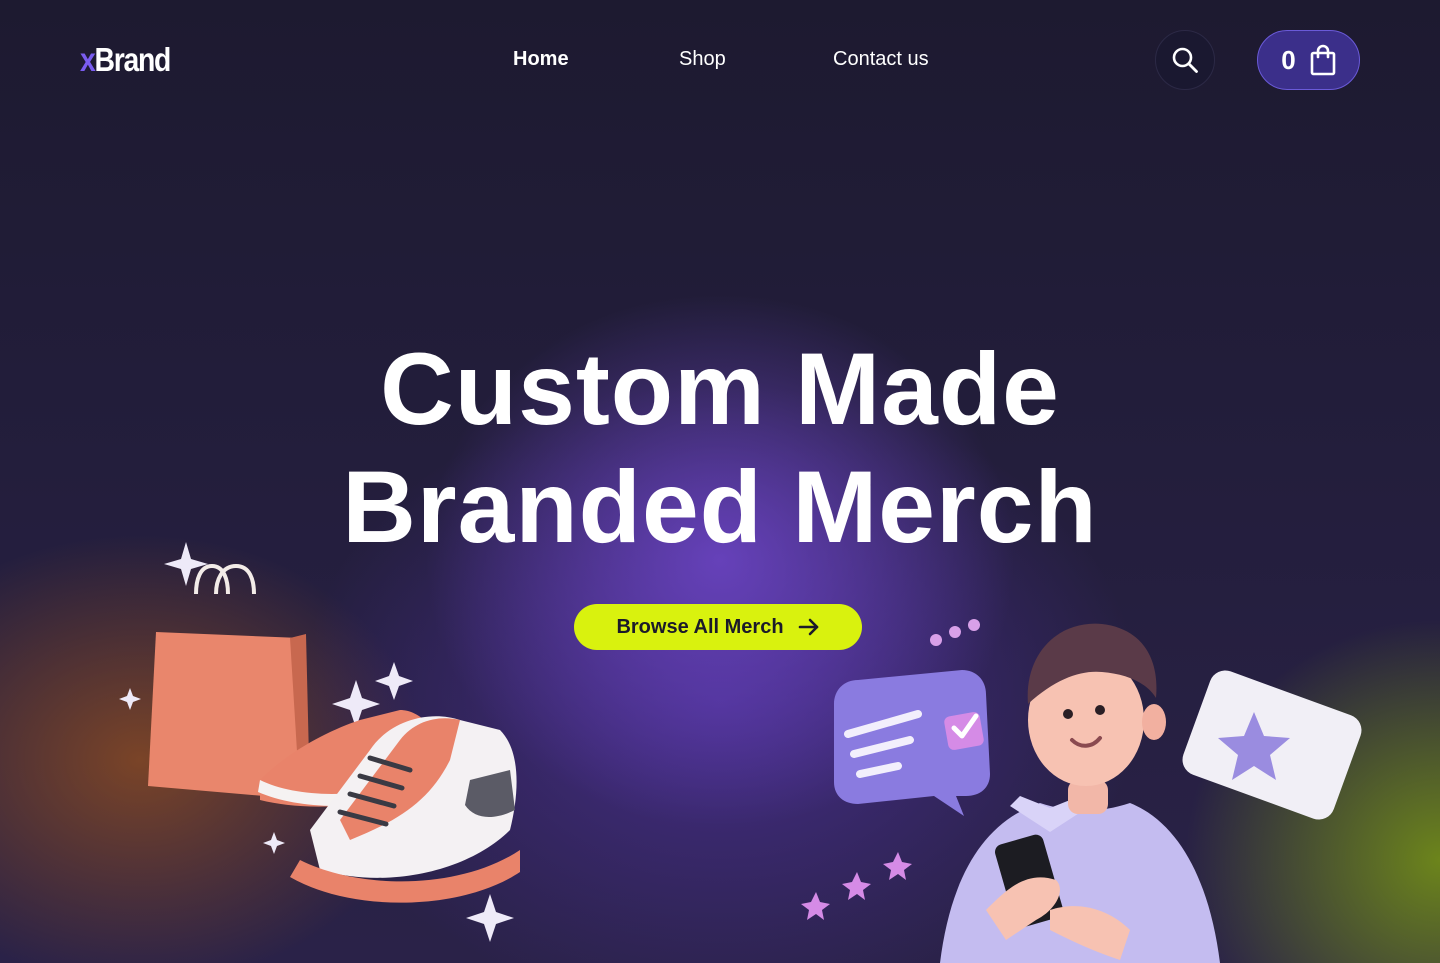 The height and width of the screenshot is (963, 1440). I want to click on shopping-bag-icon, so click(1323, 60).